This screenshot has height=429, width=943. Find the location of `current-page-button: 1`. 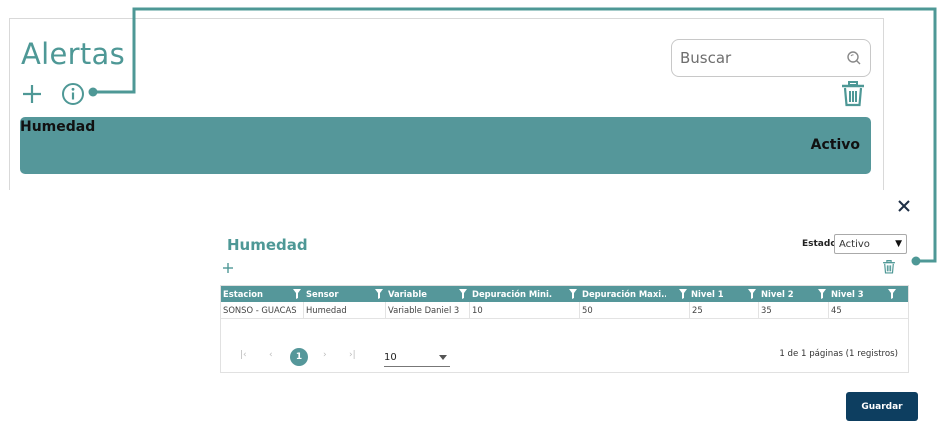

current-page-button: 1 is located at coordinates (299, 357).